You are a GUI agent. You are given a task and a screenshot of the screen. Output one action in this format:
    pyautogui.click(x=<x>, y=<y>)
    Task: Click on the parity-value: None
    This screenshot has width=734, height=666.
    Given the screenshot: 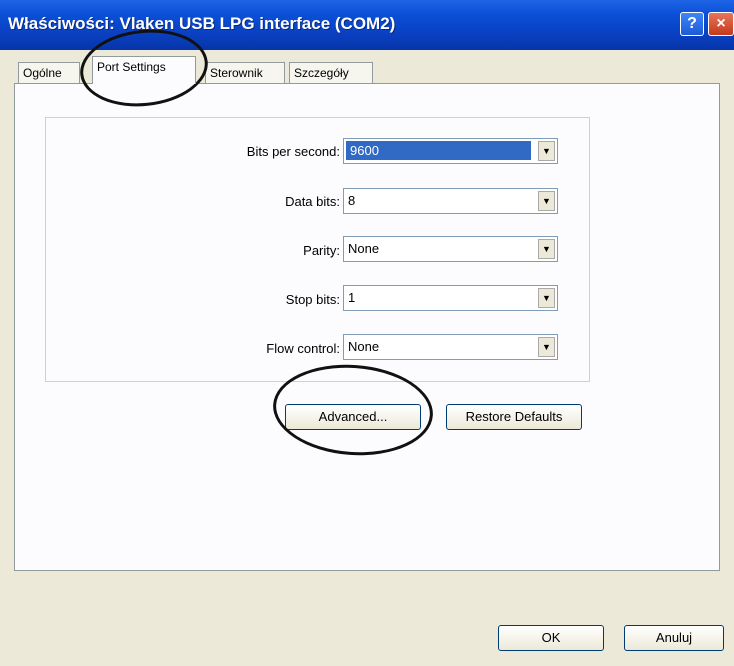 What is the action you would take?
    pyautogui.click(x=364, y=248)
    